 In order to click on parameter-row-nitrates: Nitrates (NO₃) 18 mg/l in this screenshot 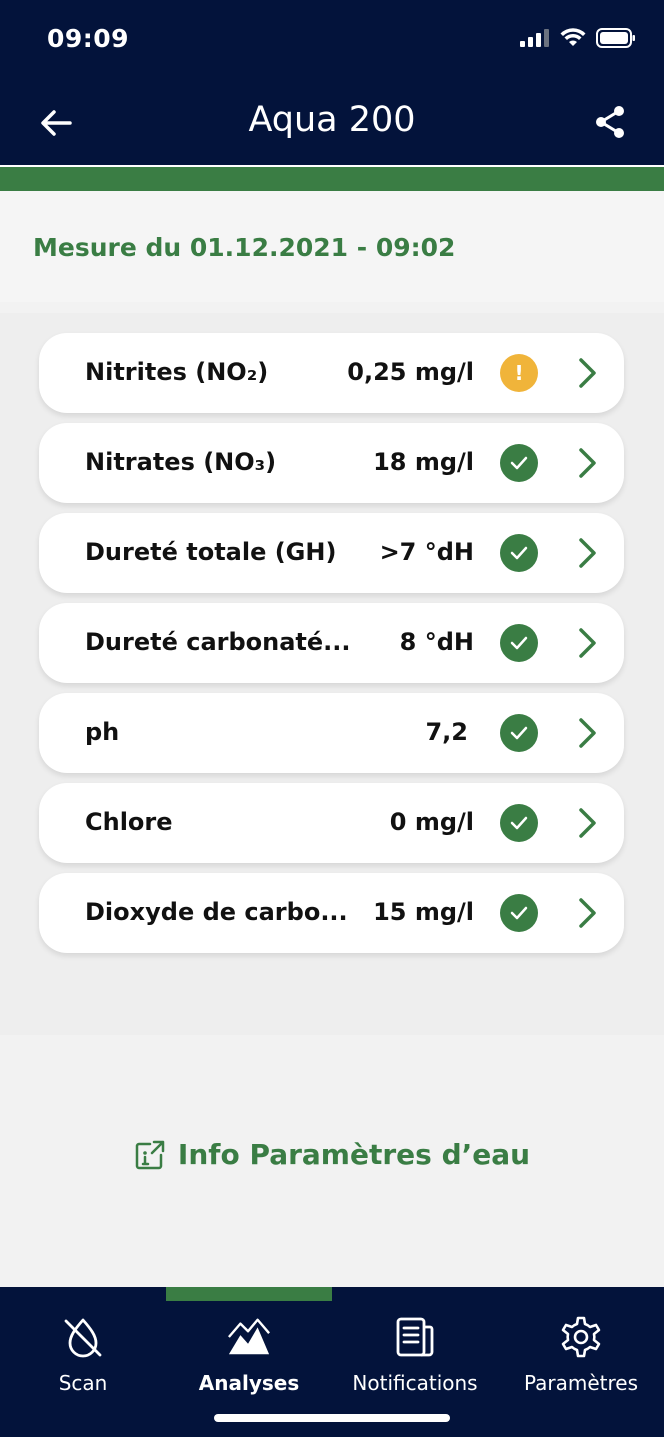, I will do `click(331, 463)`.